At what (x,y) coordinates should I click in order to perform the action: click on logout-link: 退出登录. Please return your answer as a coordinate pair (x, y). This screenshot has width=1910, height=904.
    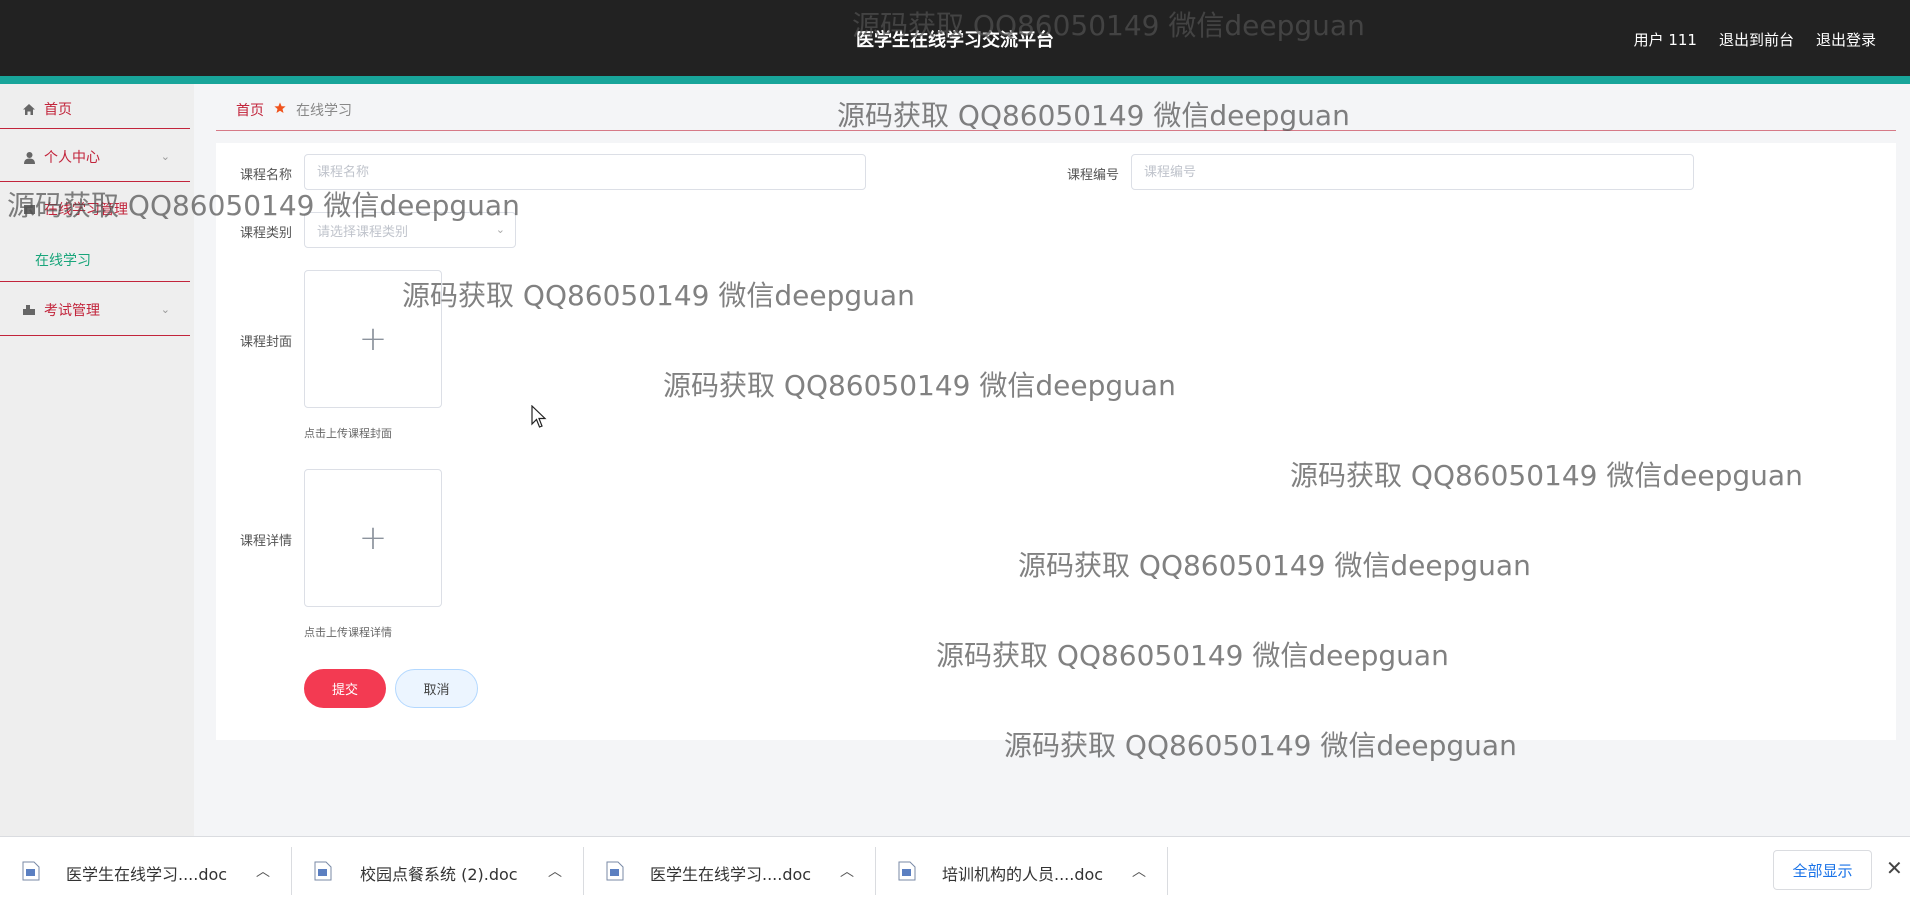
    Looking at the image, I should click on (1846, 39).